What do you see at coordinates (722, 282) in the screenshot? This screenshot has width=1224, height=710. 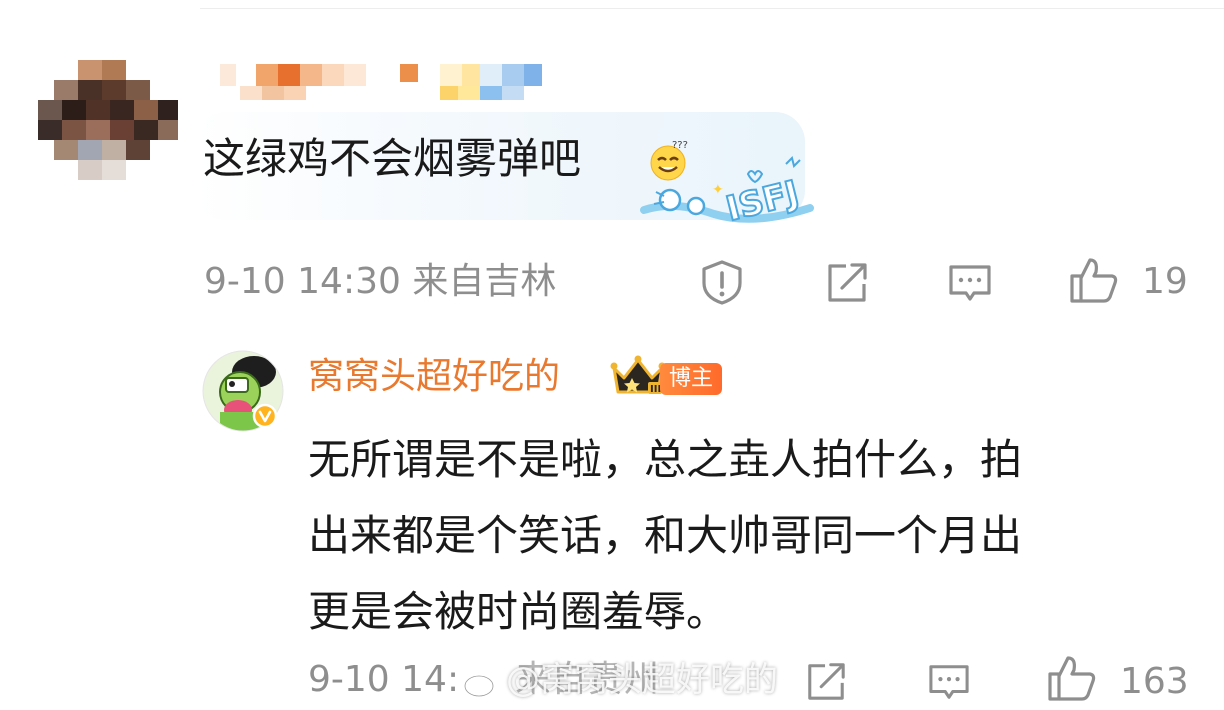 I see `report-icon` at bounding box center [722, 282].